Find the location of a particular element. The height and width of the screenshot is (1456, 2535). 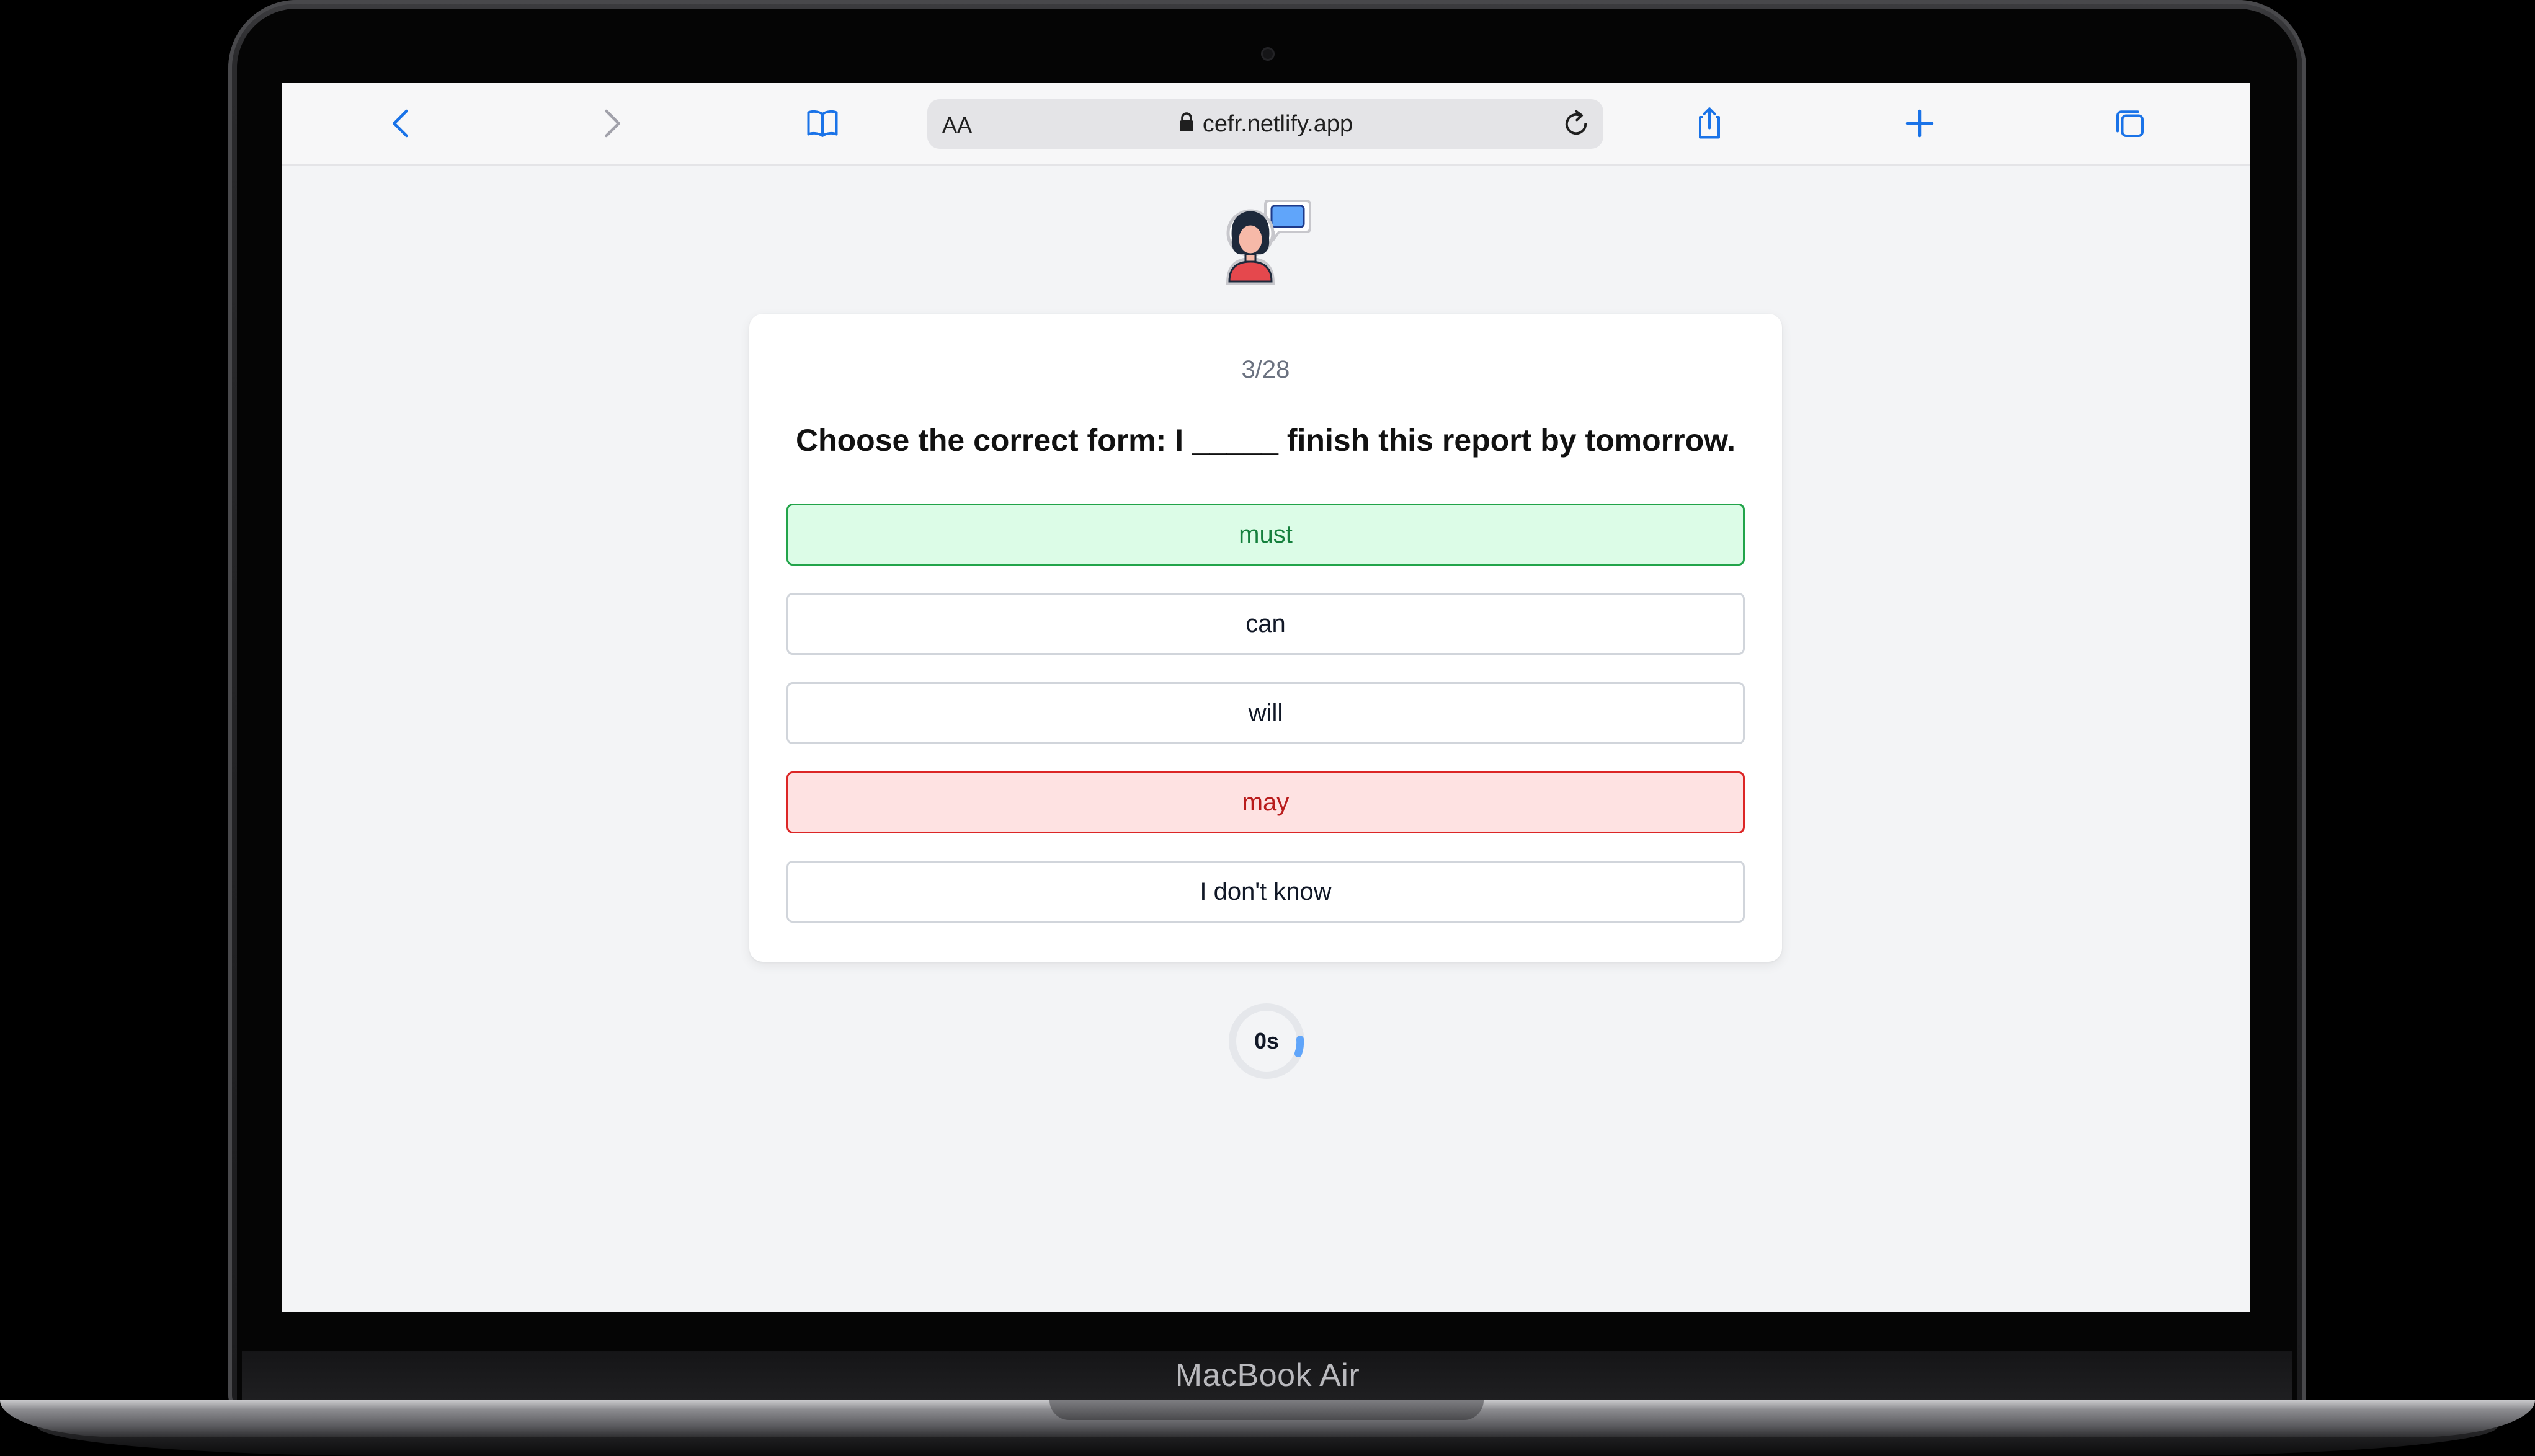

url-text: cefr.netlify.app is located at coordinates (1278, 124).